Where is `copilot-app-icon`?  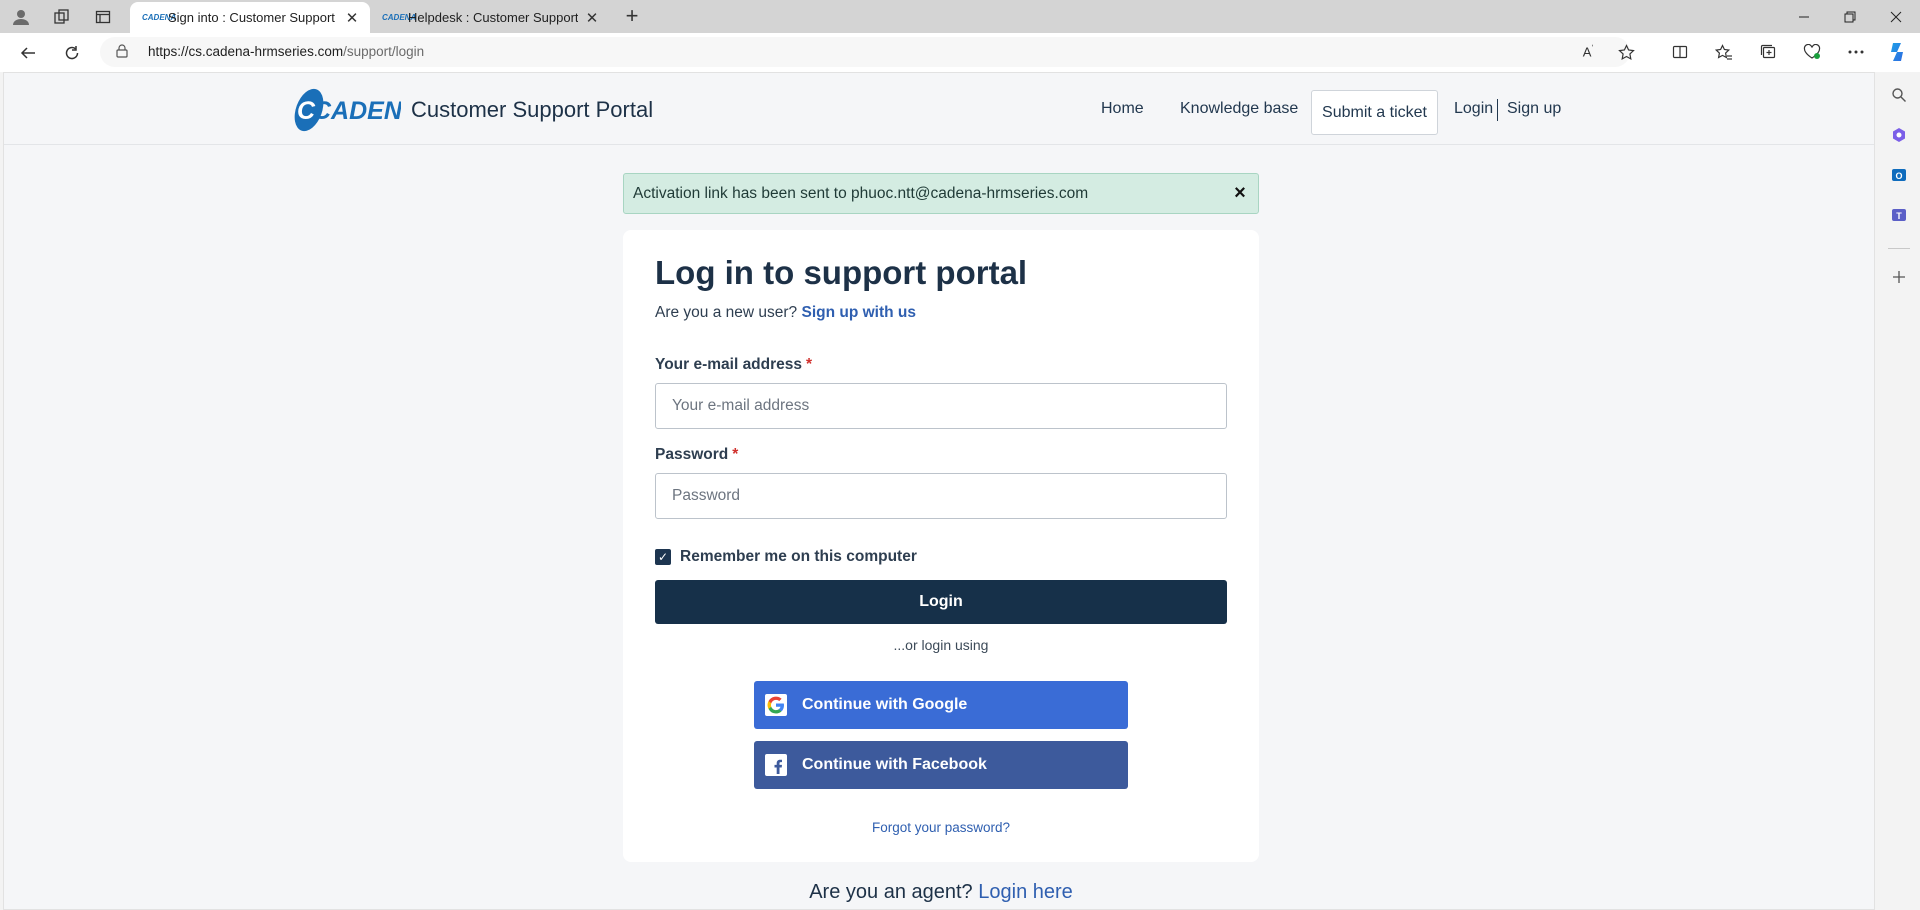 copilot-app-icon is located at coordinates (1899, 135).